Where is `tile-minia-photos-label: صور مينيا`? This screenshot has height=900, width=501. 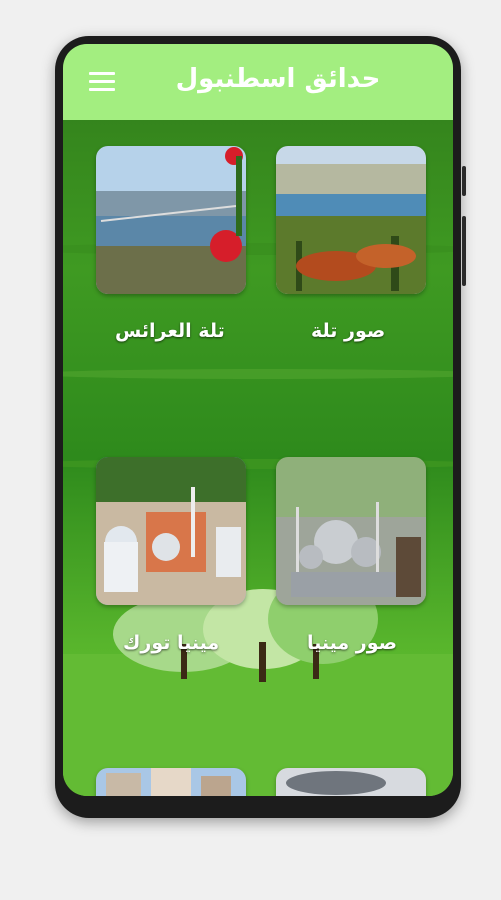
tile-minia-photos-label: صور مينيا is located at coordinates (352, 643).